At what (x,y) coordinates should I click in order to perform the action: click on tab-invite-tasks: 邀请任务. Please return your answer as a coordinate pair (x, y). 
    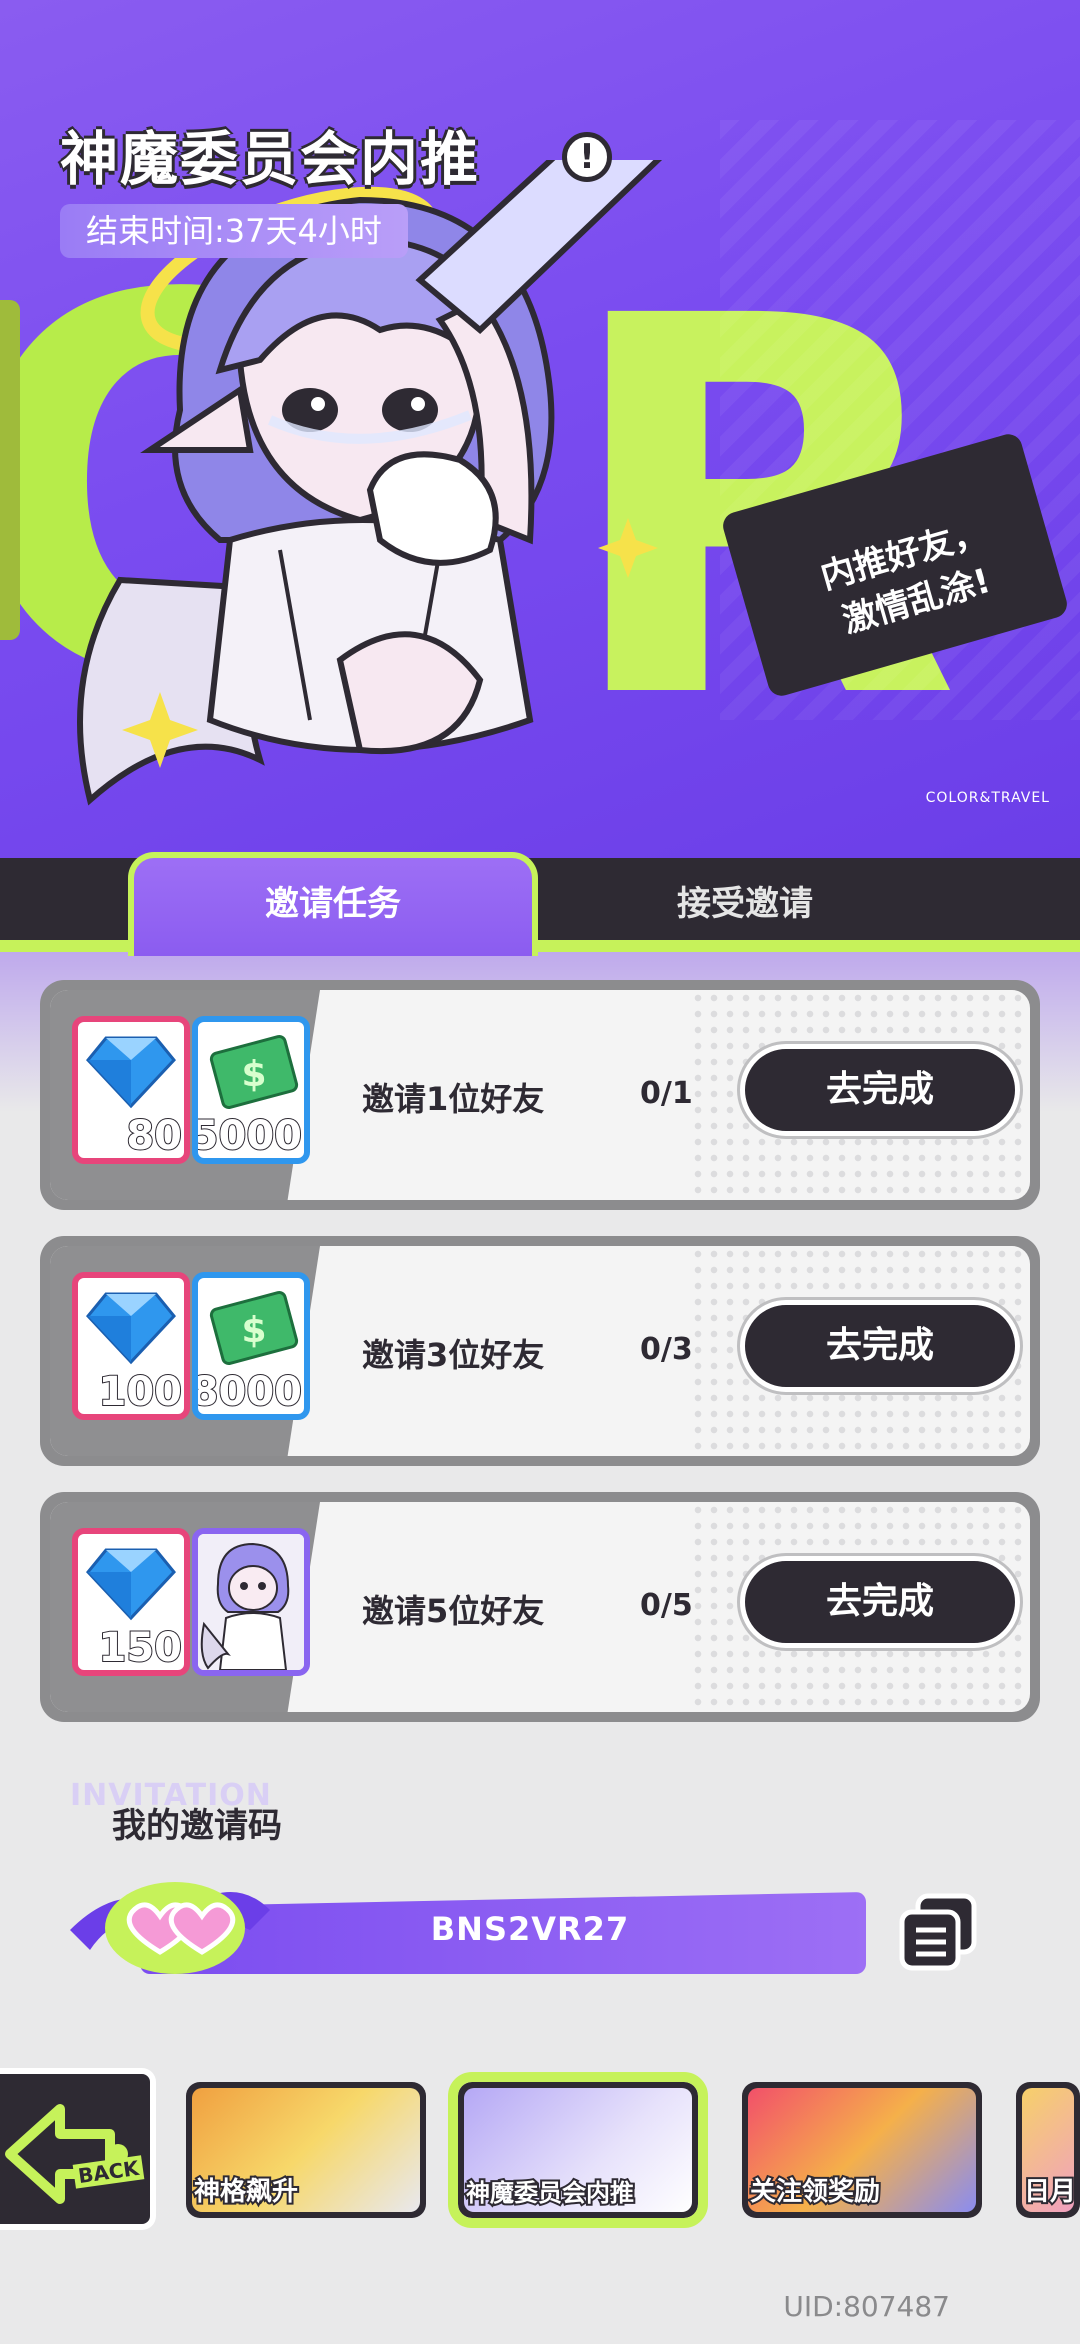
    Looking at the image, I should click on (333, 904).